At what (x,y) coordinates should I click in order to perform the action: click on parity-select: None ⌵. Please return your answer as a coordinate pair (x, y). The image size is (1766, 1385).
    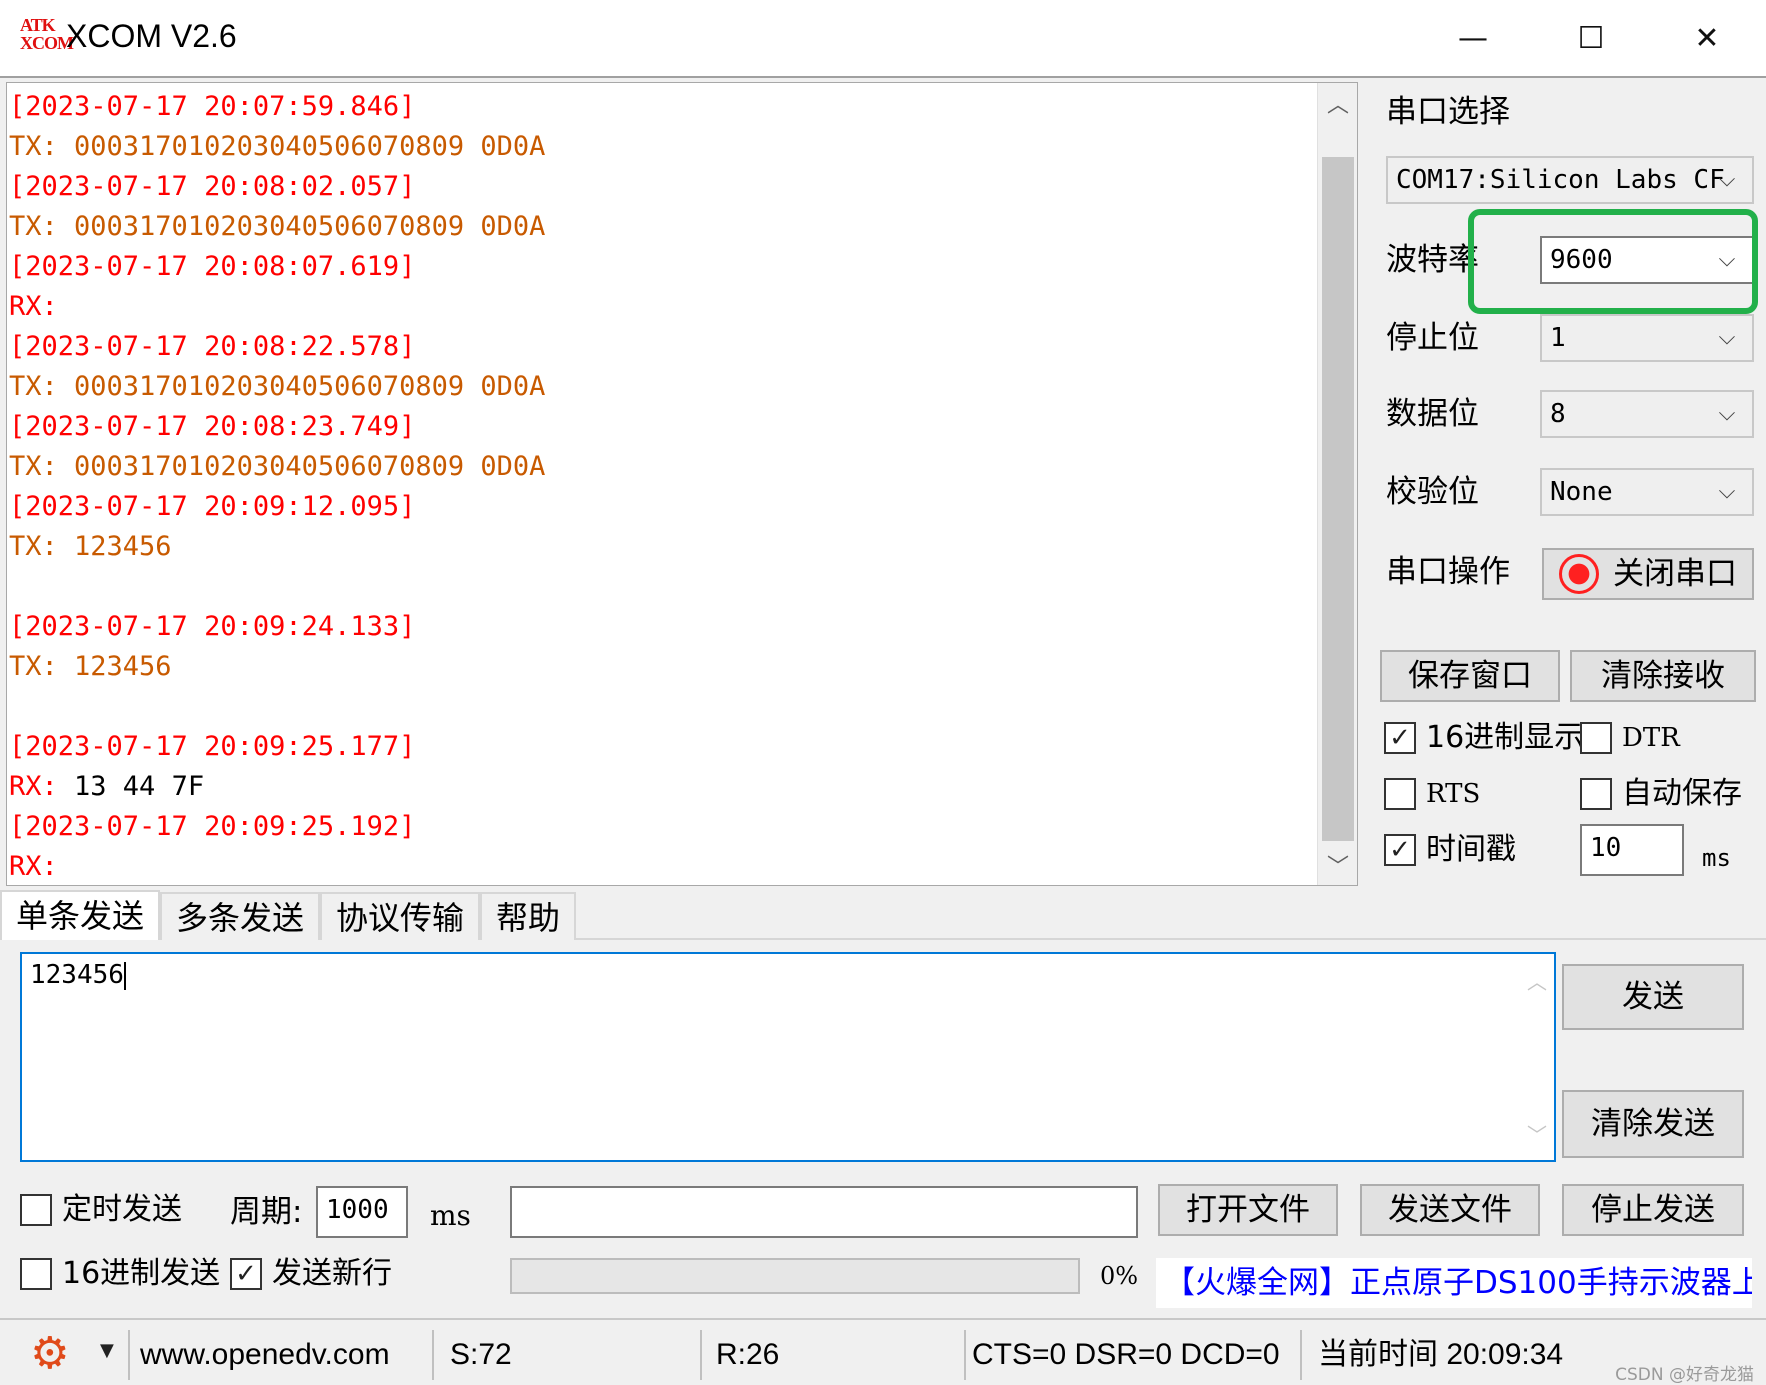
    Looking at the image, I should click on (1647, 492).